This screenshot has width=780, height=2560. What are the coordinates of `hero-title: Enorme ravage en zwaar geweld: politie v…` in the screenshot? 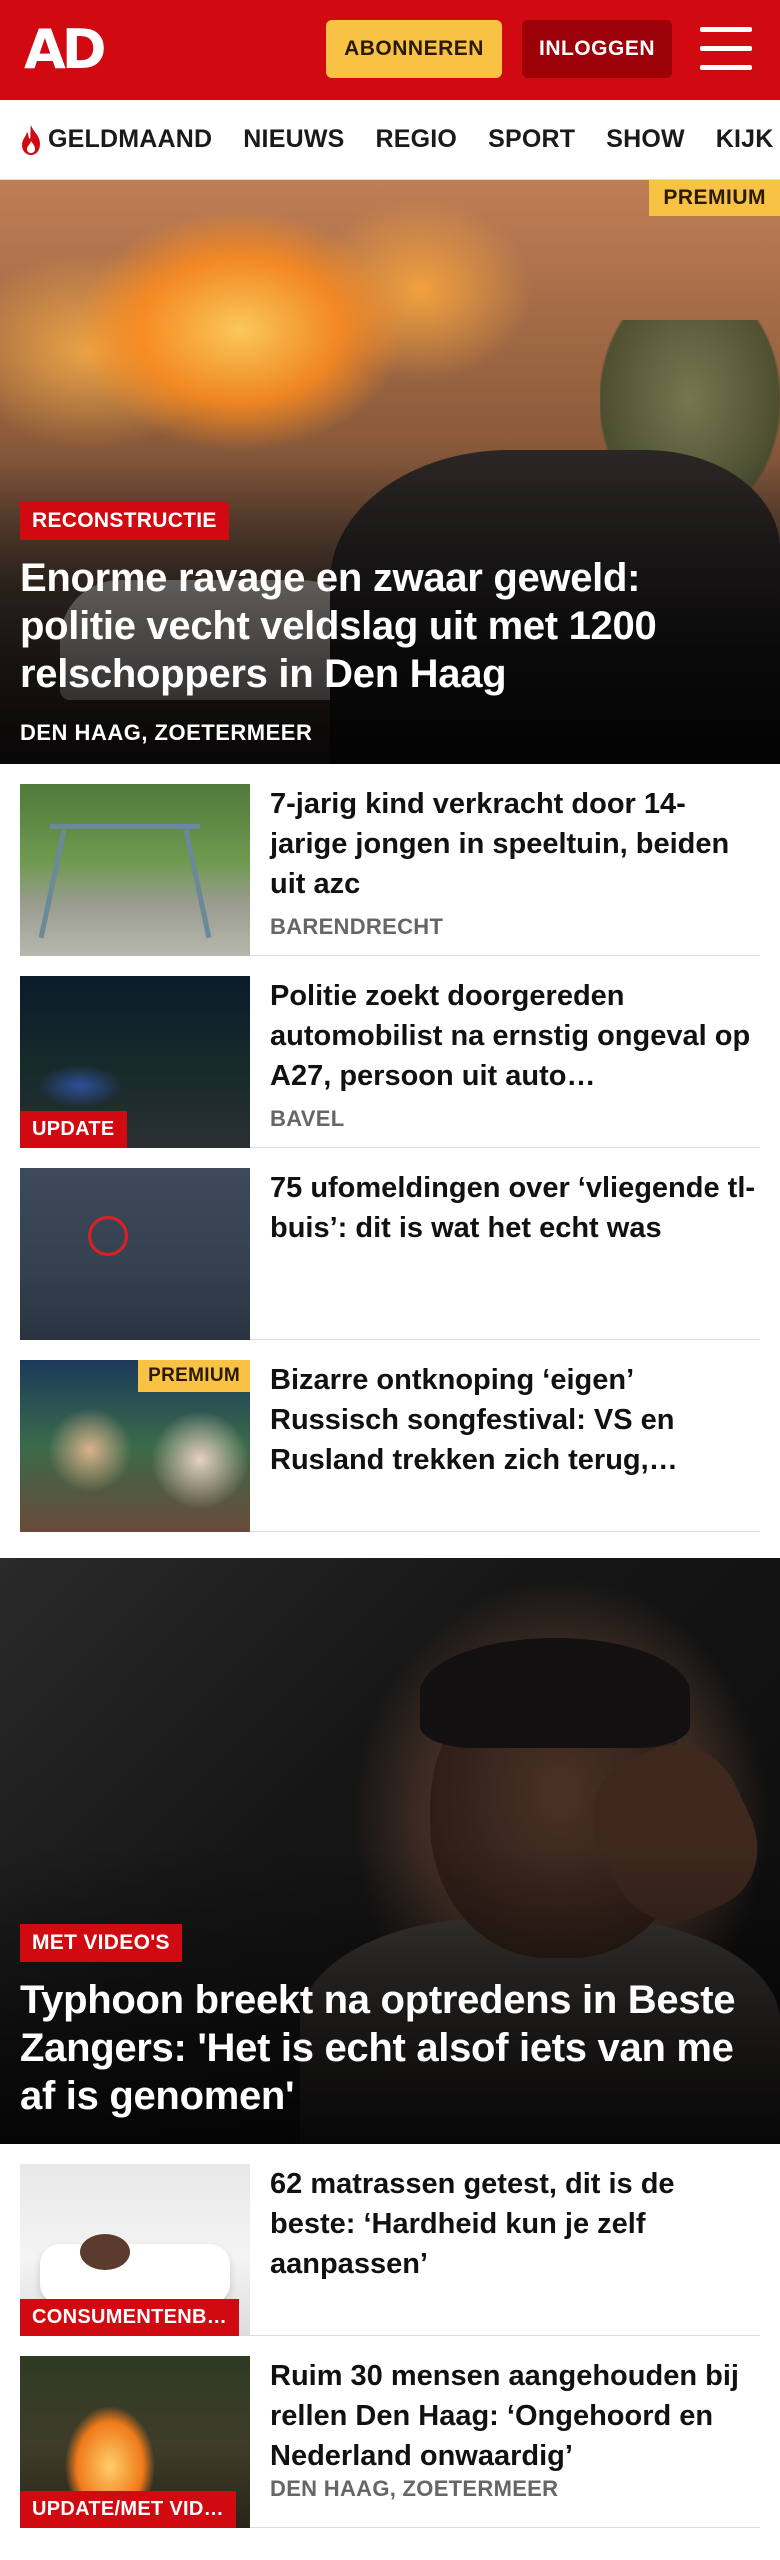 It's located at (385, 626).